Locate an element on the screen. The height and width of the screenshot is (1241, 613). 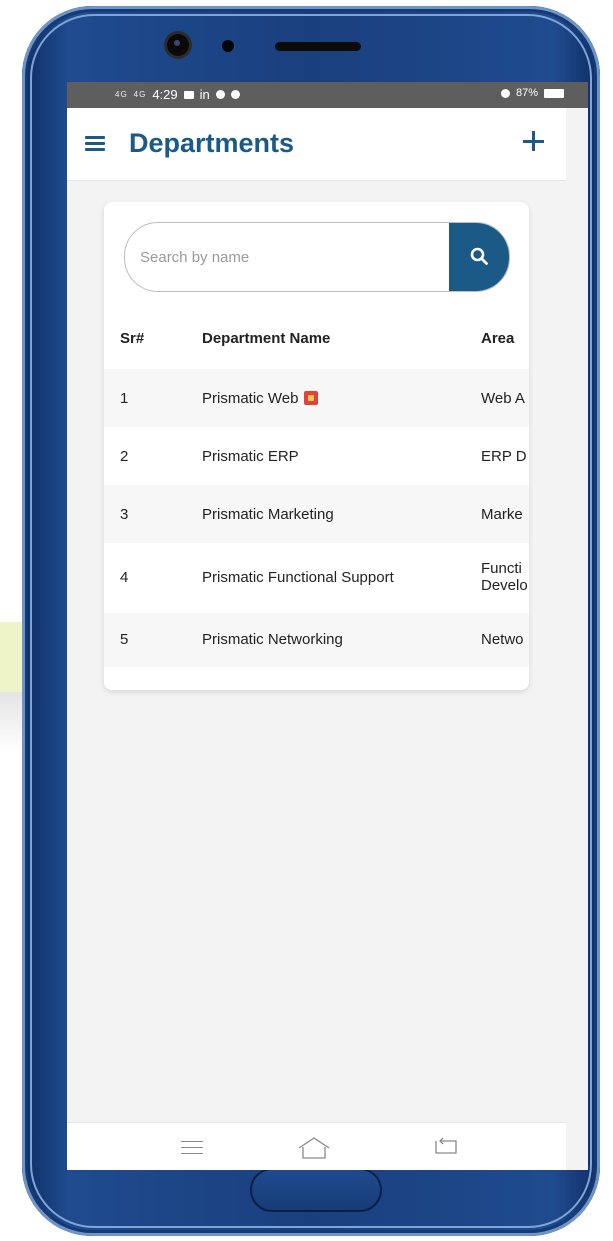
back-icon is located at coordinates (446, 1146).